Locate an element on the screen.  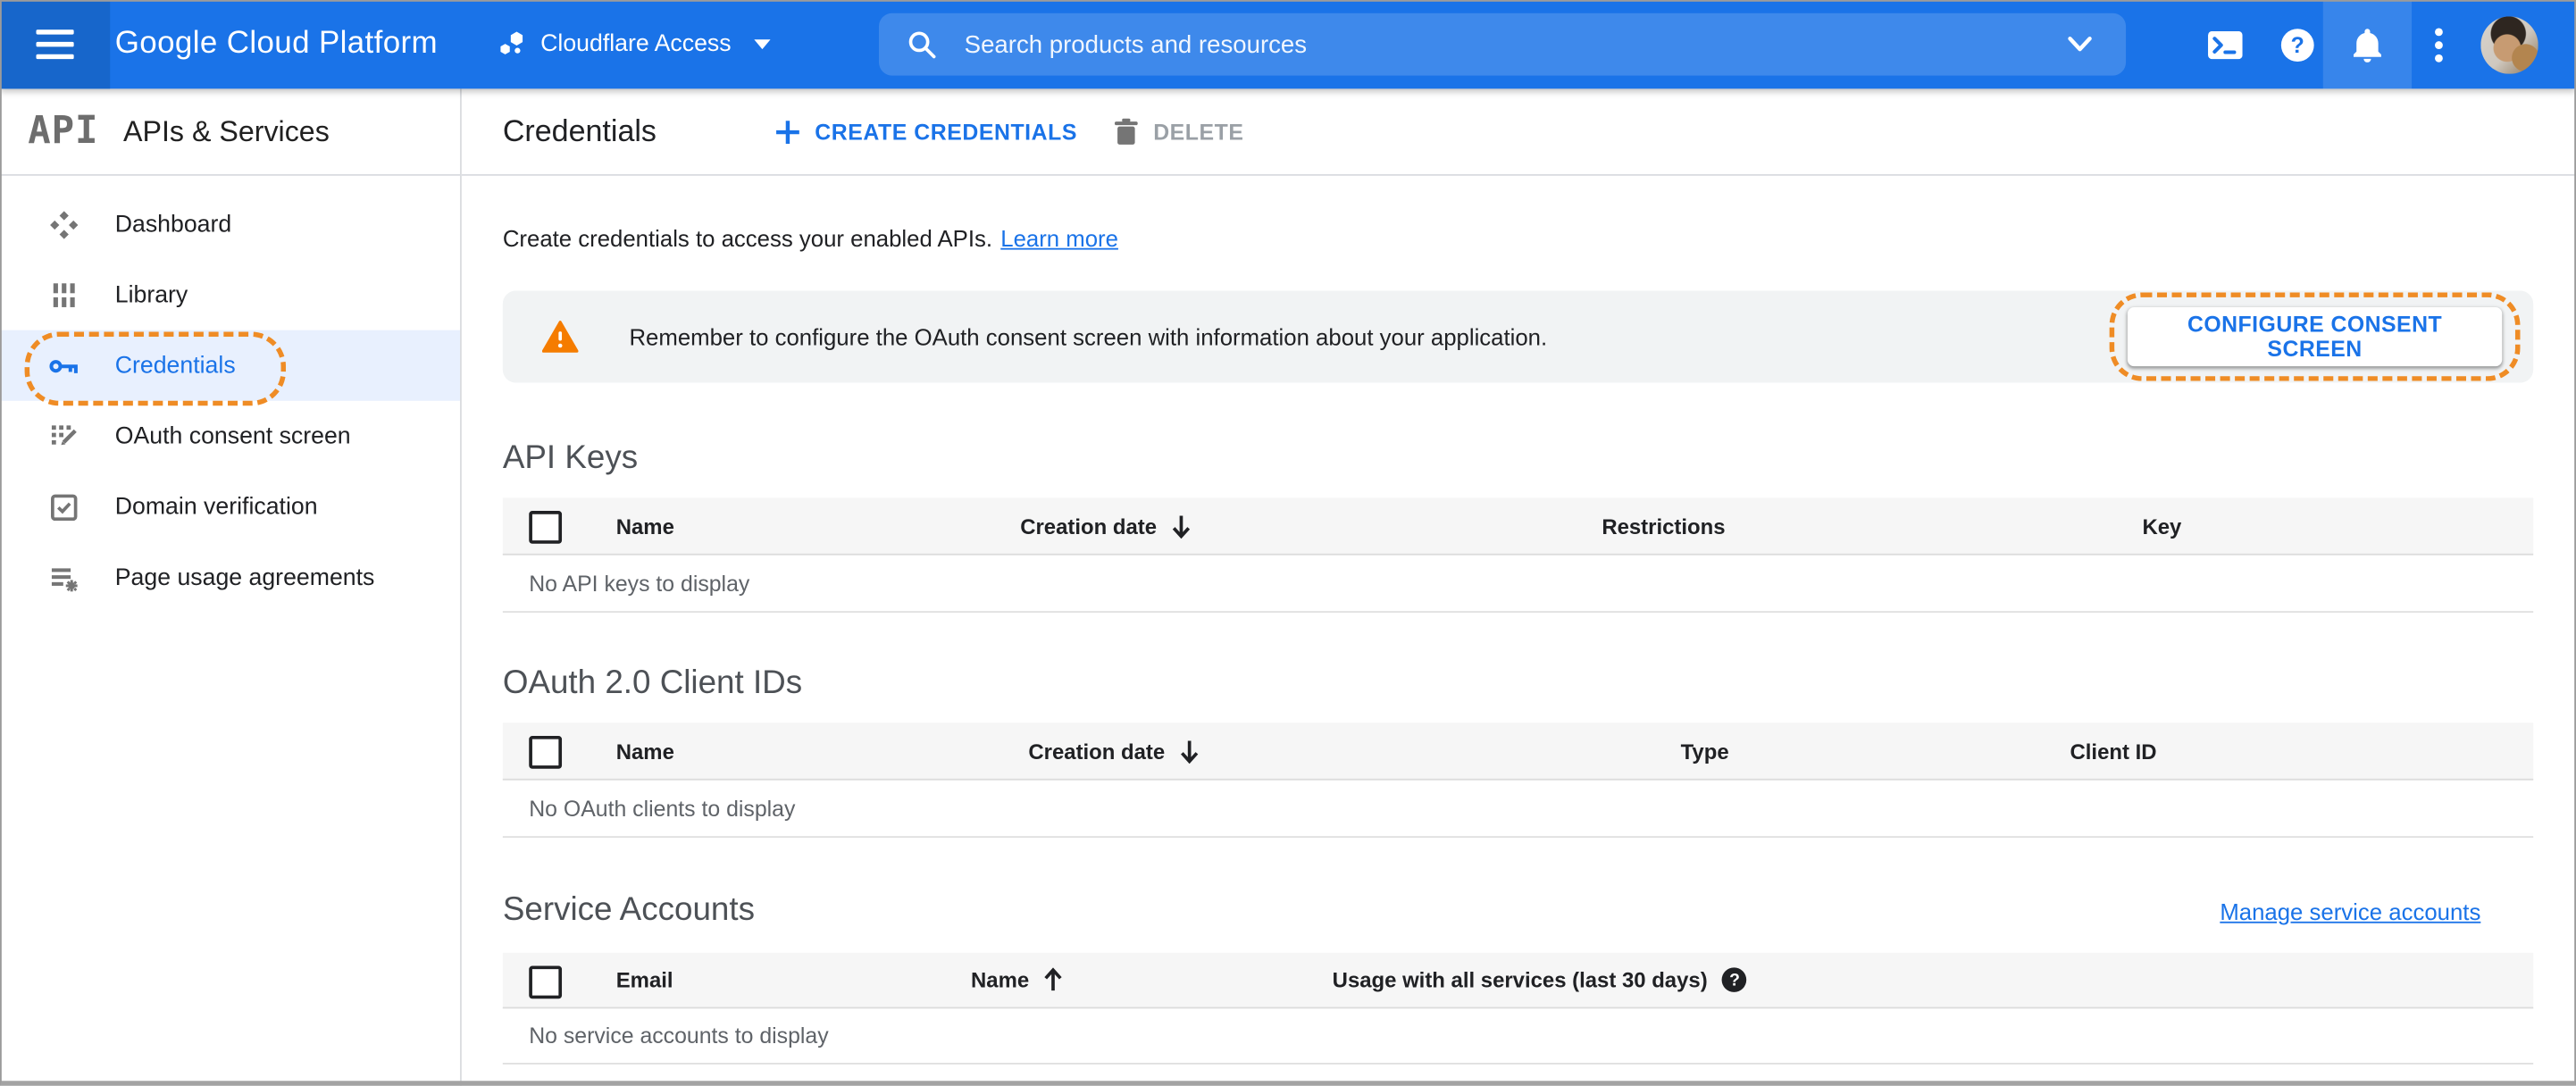
checkbox-check-icon is located at coordinates (64, 507).